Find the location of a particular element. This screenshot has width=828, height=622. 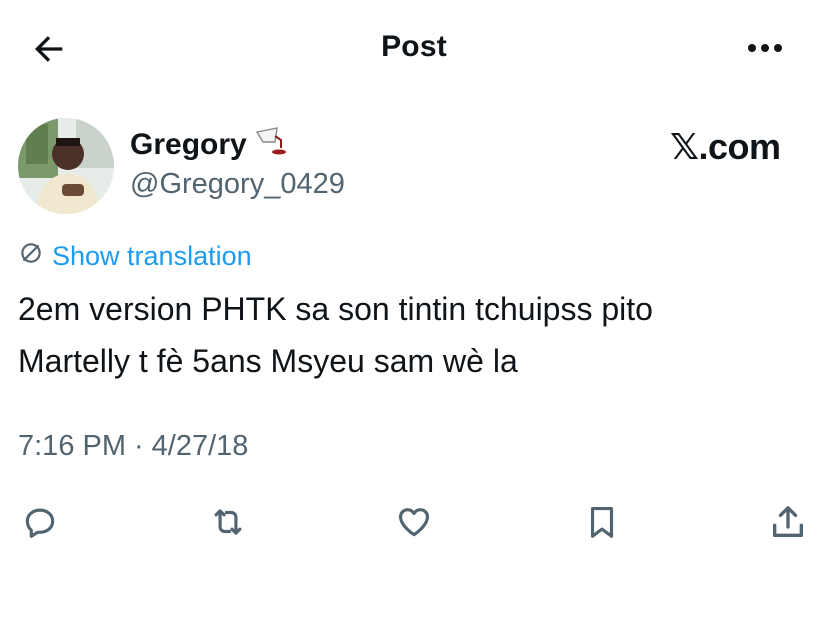

post-date: 4/27/18 is located at coordinates (200, 446).